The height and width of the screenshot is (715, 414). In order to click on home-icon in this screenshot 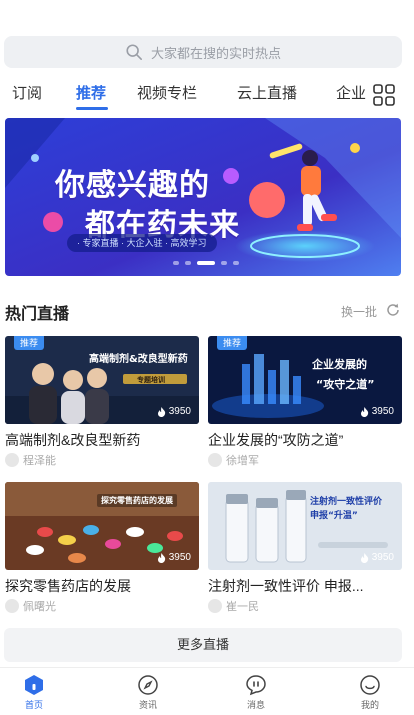, I will do `click(34, 685)`.